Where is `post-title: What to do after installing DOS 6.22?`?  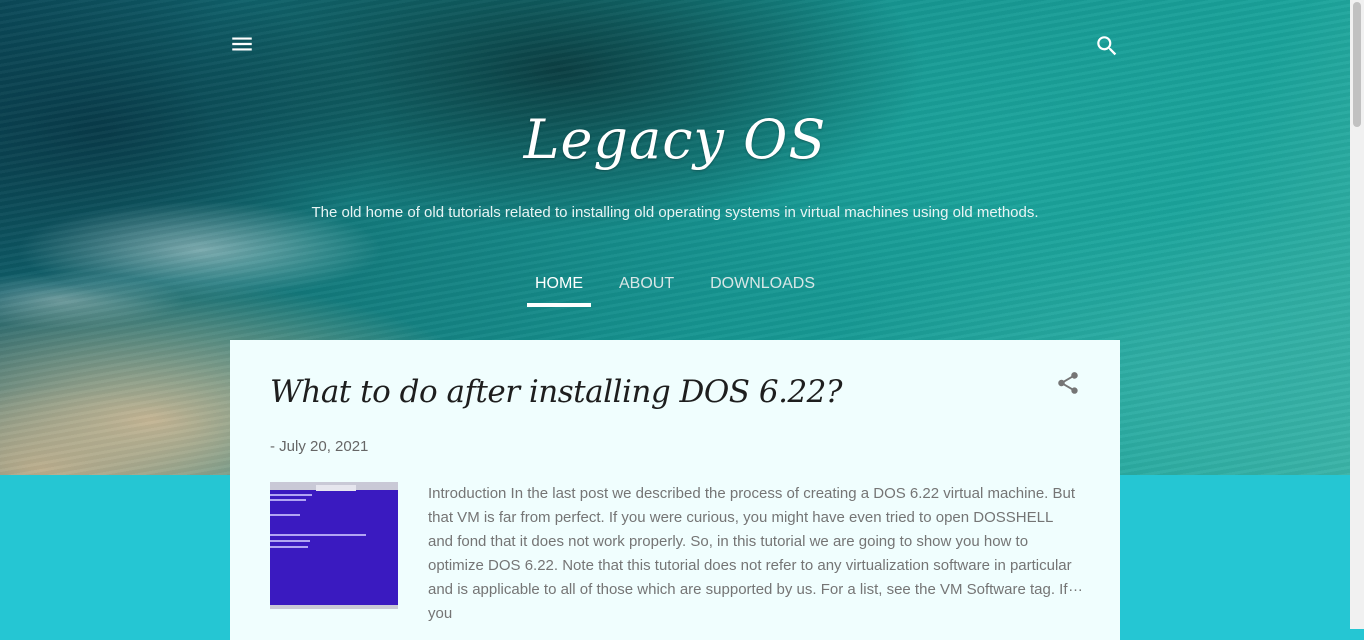 post-title: What to do after installing DOS 6.22? is located at coordinates (556, 392).